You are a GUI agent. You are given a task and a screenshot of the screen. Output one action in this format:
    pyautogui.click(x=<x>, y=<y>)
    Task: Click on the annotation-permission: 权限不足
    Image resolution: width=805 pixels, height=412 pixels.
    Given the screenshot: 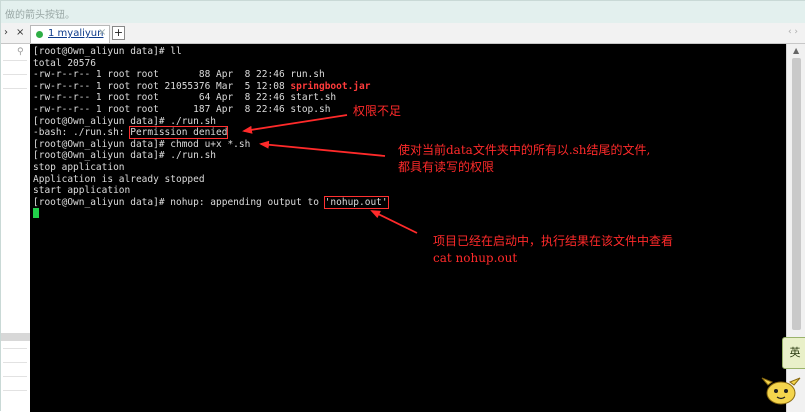 What is the action you would take?
    pyautogui.click(x=377, y=111)
    